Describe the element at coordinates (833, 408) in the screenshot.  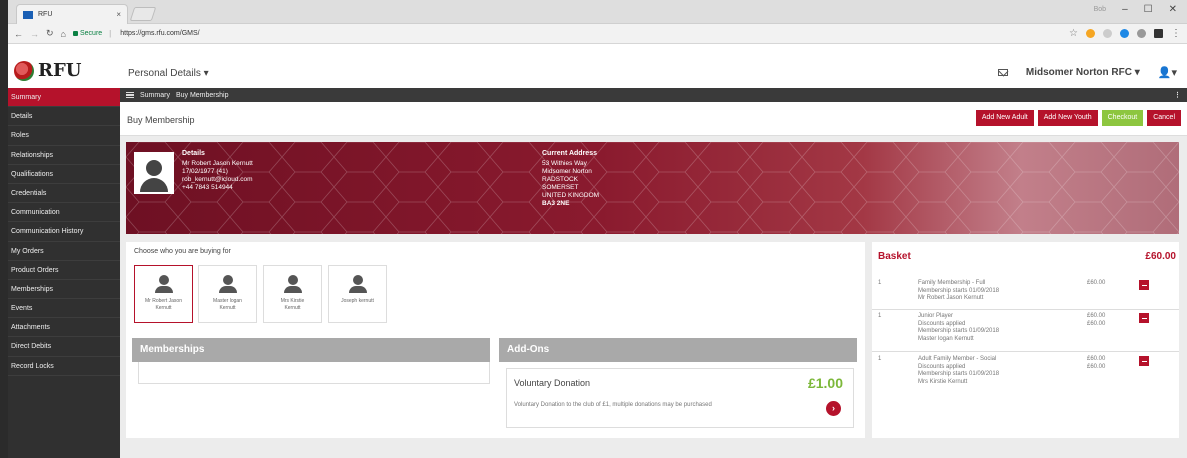
I see `chevron-right-icon: ›` at that location.